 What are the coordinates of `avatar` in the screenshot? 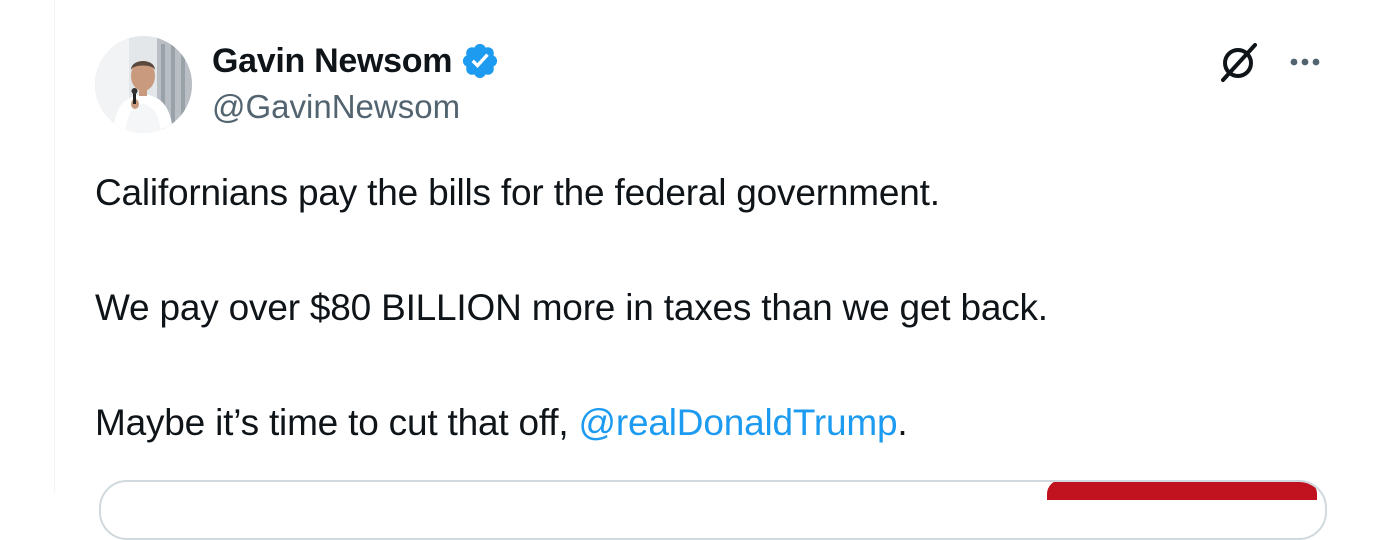 It's located at (143, 84).